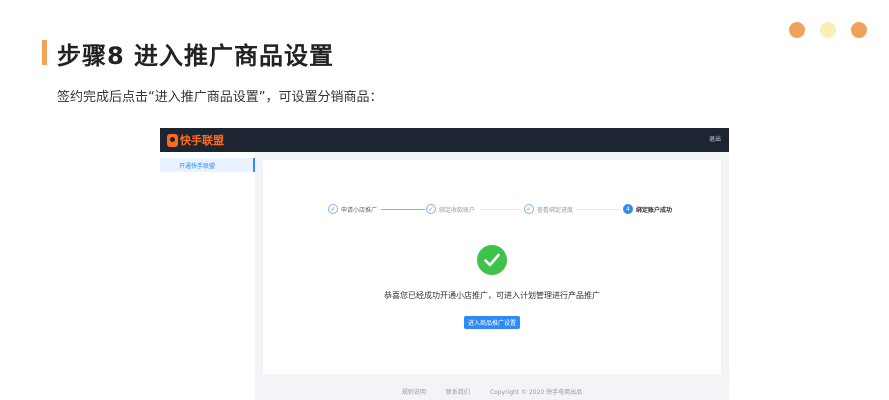 The image size is (889, 400). What do you see at coordinates (172, 140) in the screenshot?
I see `kuaishou-logo-icon` at bounding box center [172, 140].